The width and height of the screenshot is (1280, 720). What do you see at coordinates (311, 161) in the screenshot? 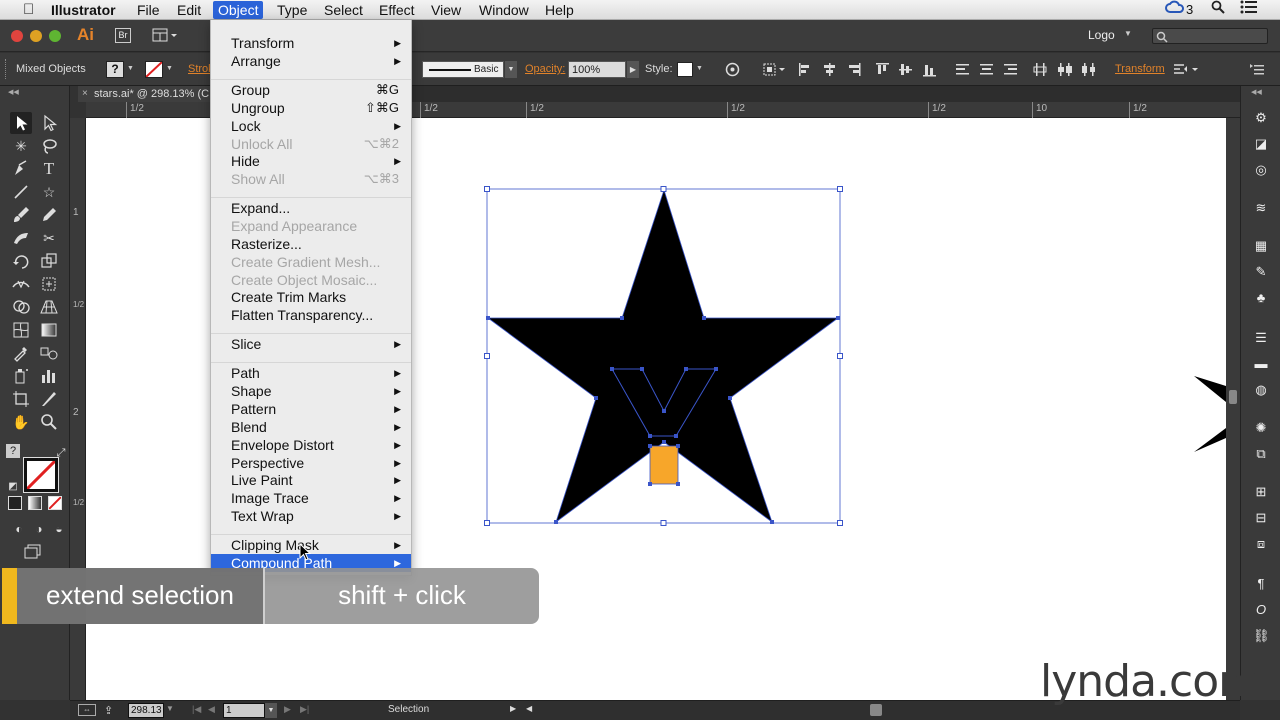
I see `menu-item-hide: Hide ▶` at bounding box center [311, 161].